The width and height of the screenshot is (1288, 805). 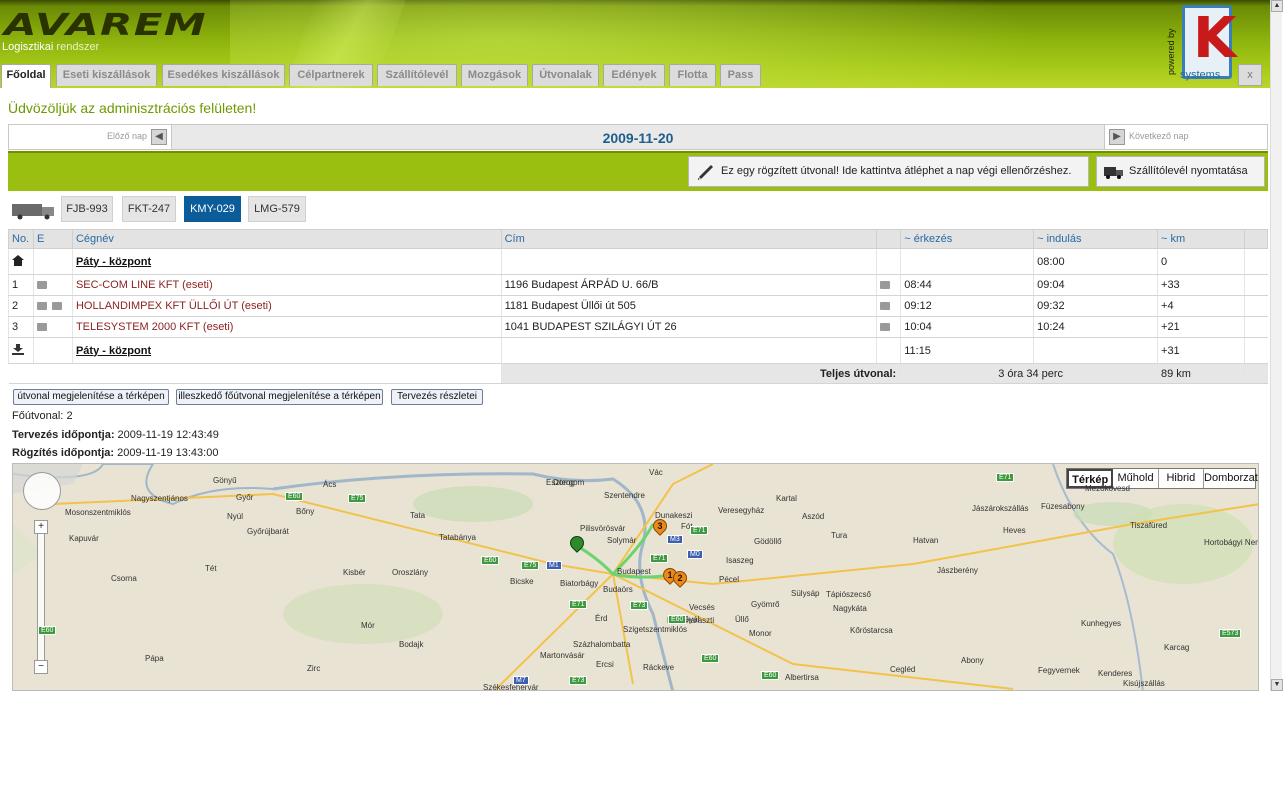 What do you see at coordinates (1231, 478) in the screenshot?
I see `map-type-domborzat: Domborzat` at bounding box center [1231, 478].